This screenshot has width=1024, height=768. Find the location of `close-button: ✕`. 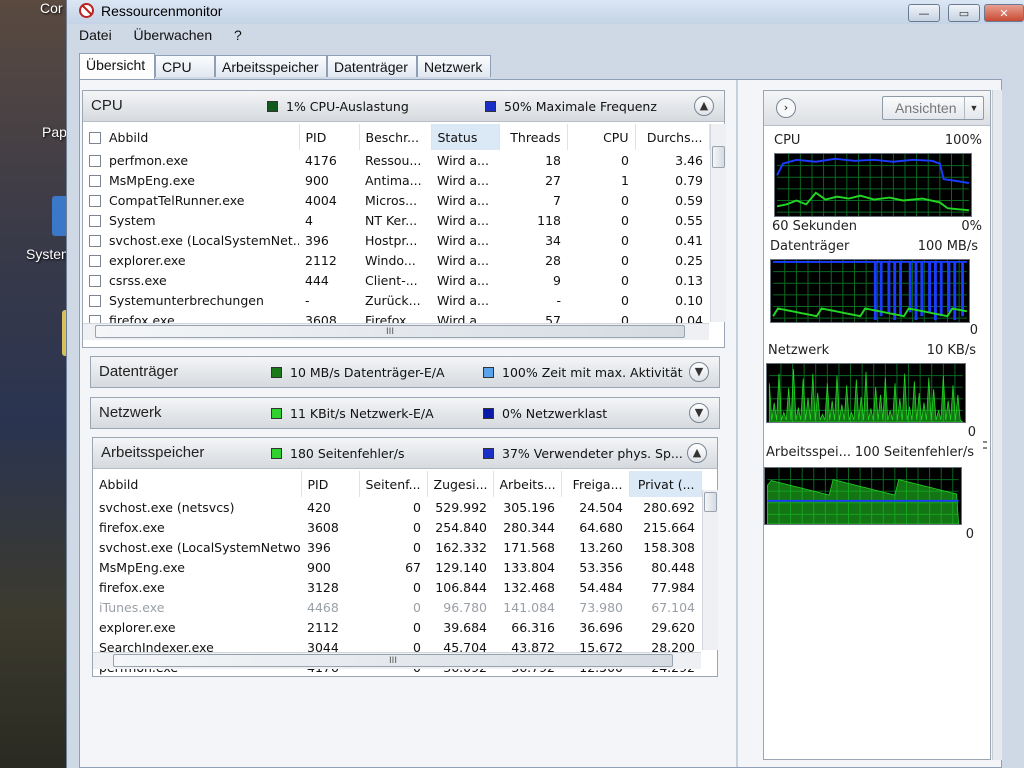

close-button: ✕ is located at coordinates (1004, 13).